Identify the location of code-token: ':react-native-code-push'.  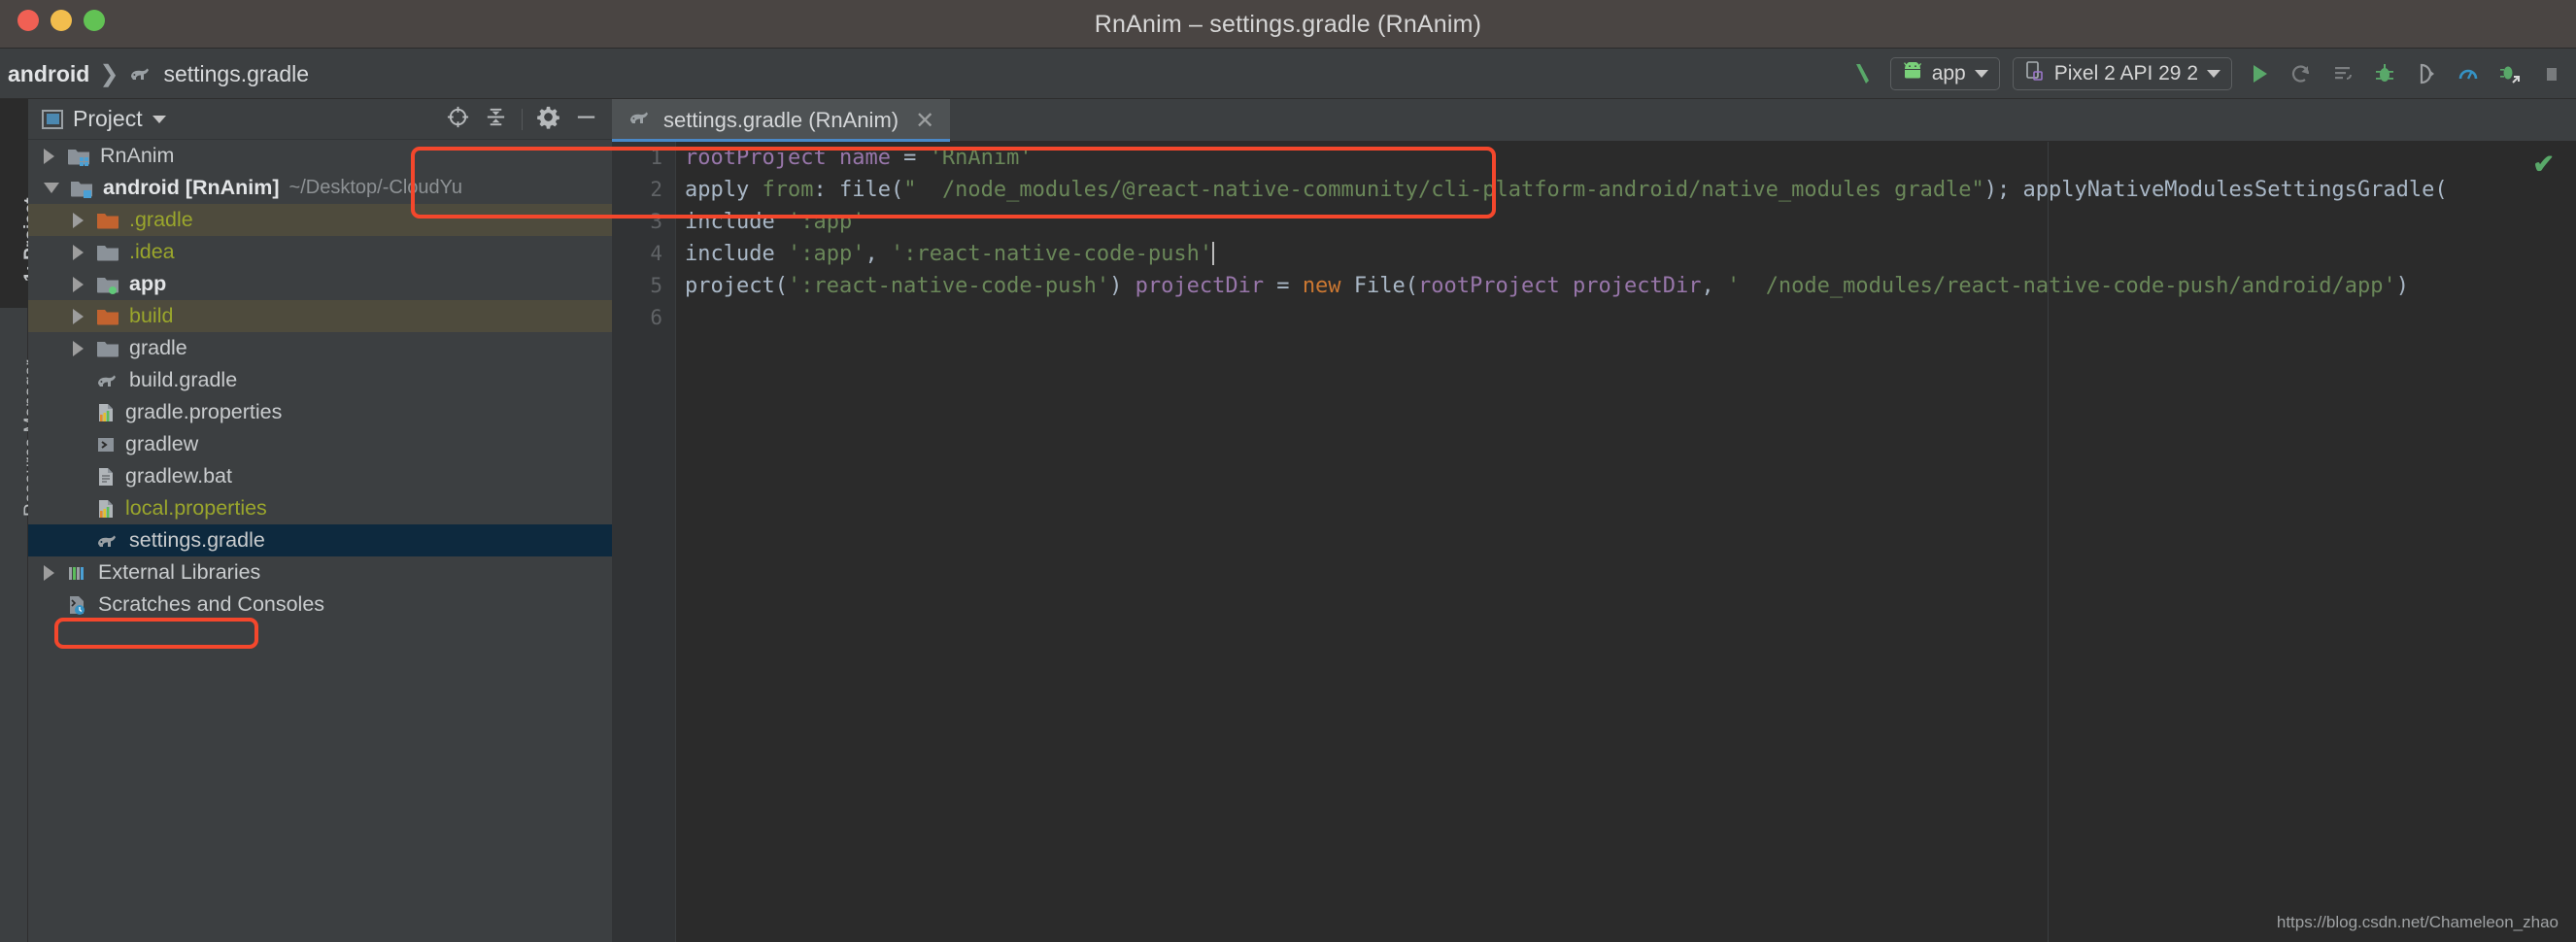
(1051, 254).